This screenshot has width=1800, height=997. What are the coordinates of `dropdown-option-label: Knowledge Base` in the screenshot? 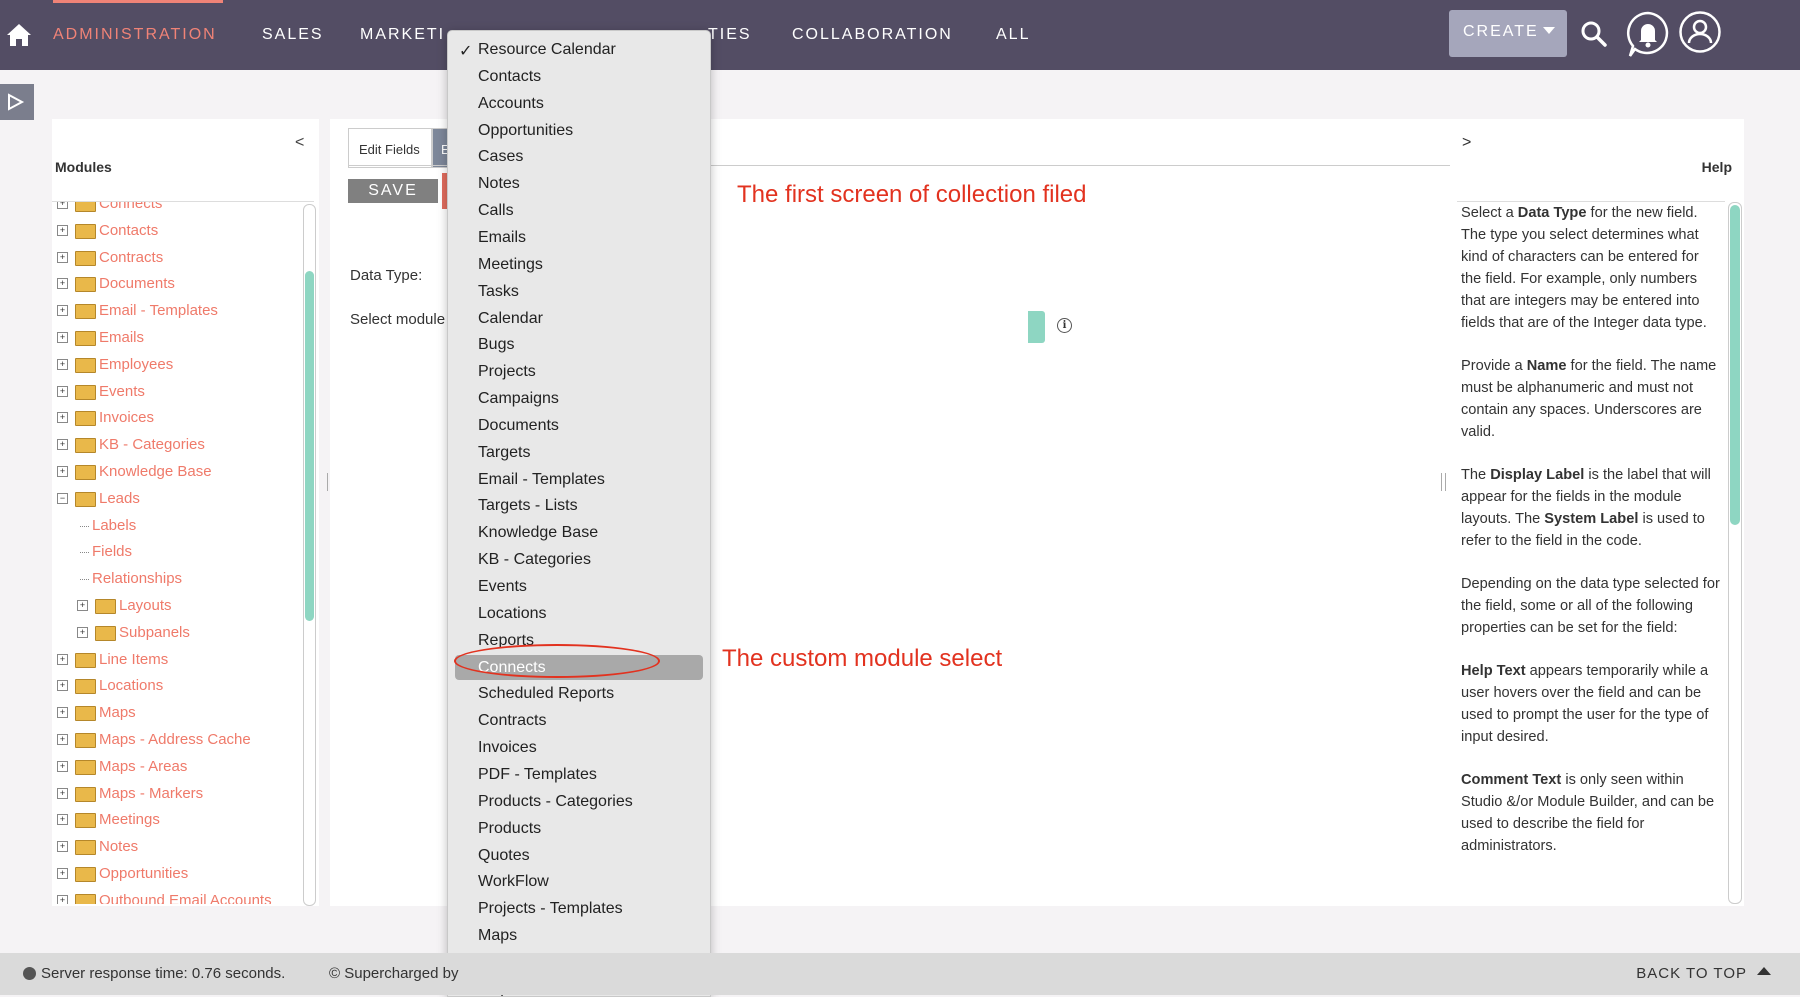 It's located at (538, 533).